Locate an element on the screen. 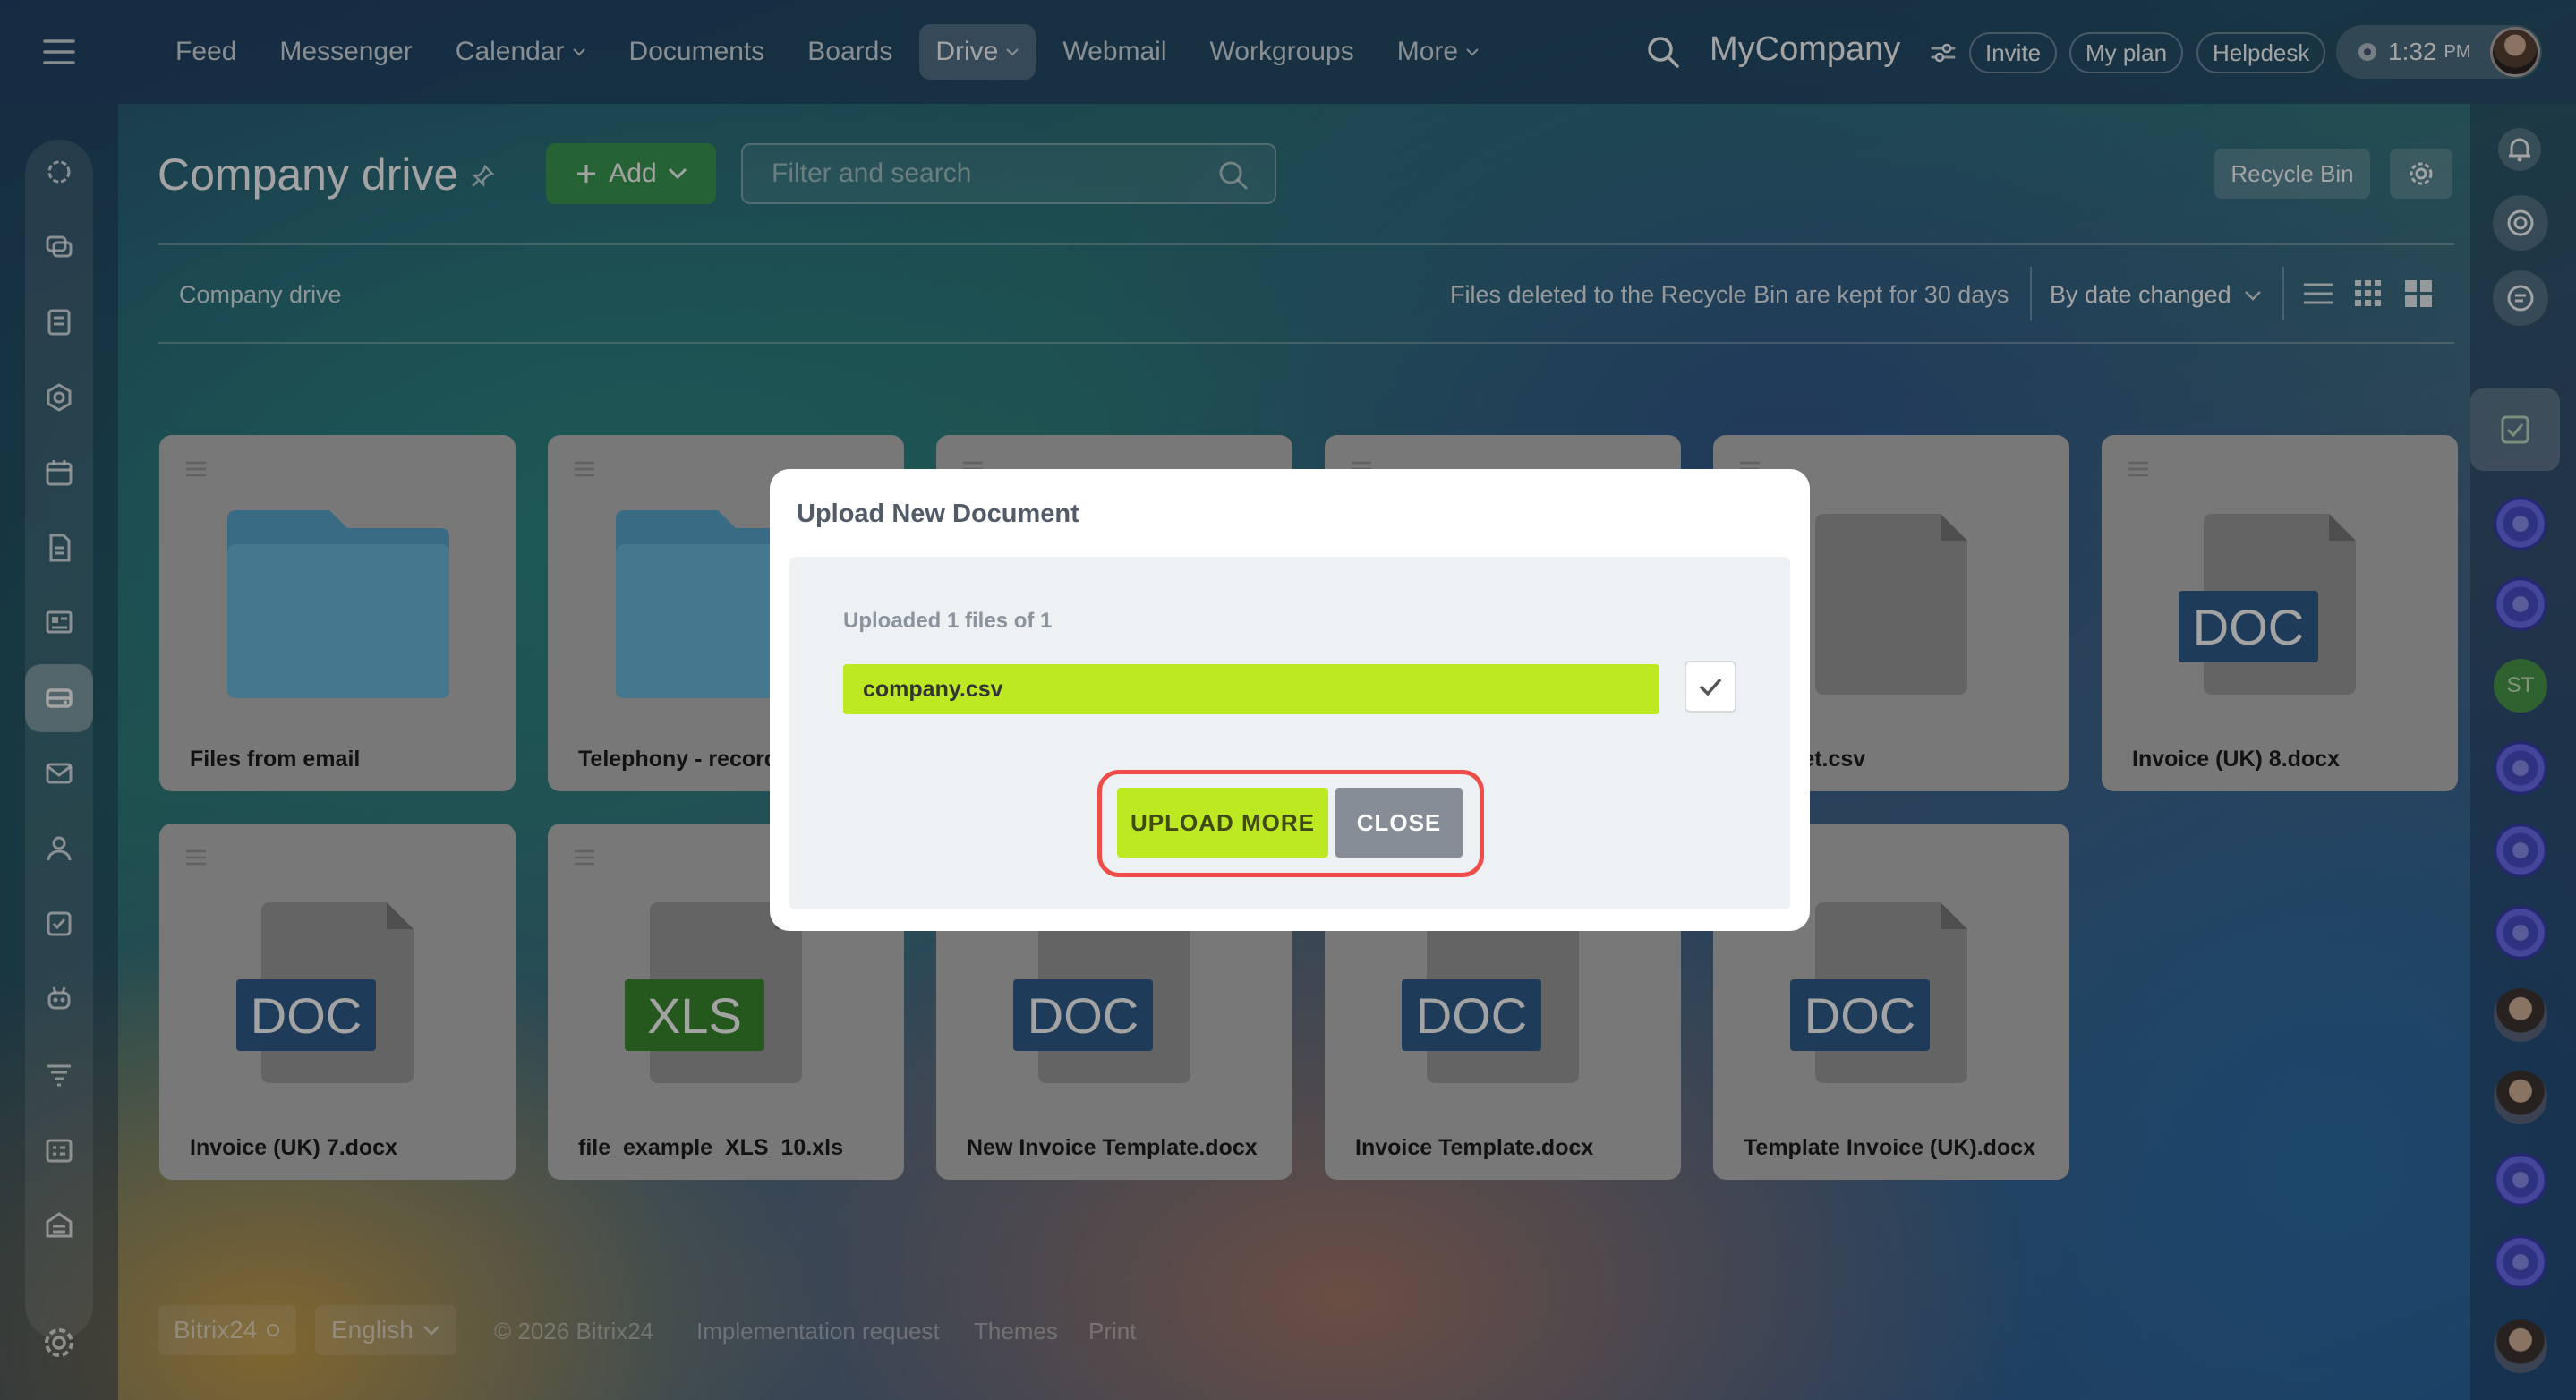  upload-complete-check is located at coordinates (1710, 687).